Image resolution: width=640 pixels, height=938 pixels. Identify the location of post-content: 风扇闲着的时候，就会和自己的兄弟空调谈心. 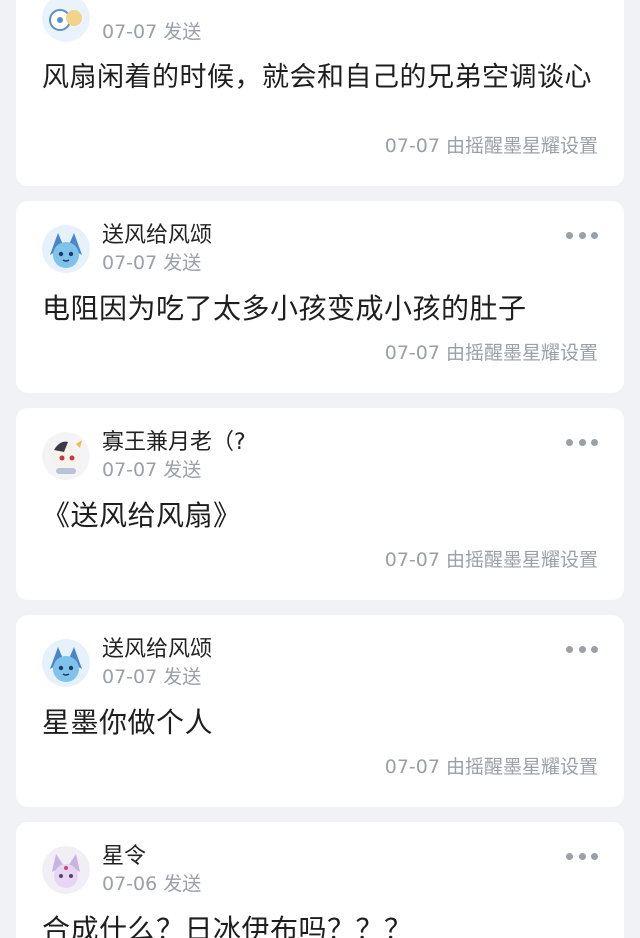
(317, 77).